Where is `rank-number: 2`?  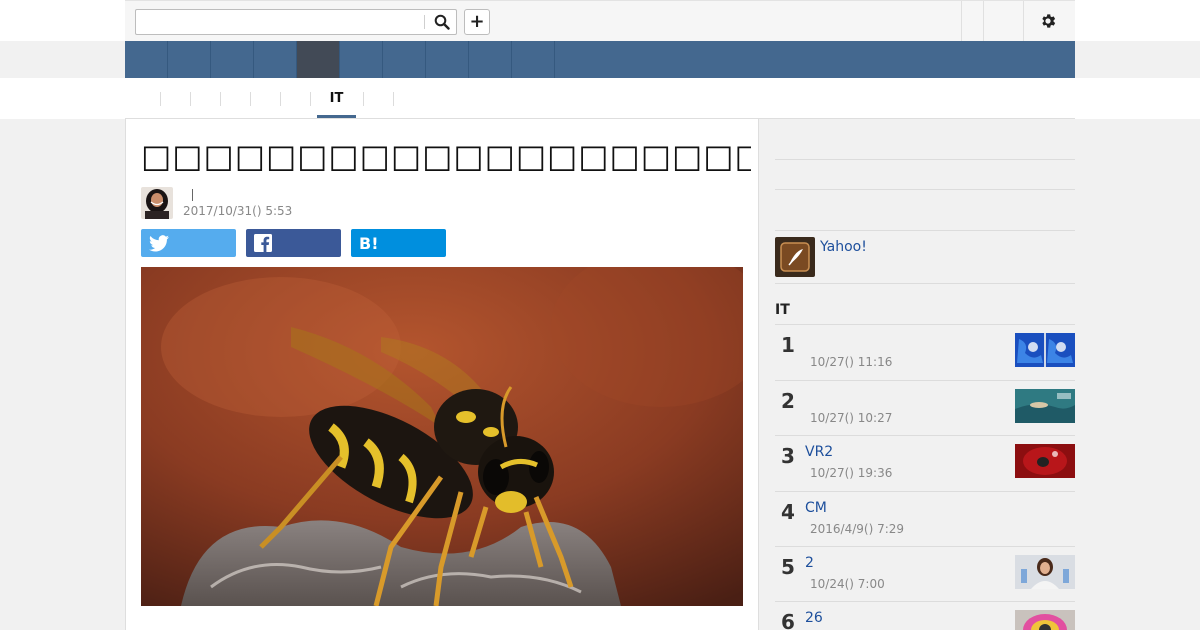 rank-number: 2 is located at coordinates (788, 401).